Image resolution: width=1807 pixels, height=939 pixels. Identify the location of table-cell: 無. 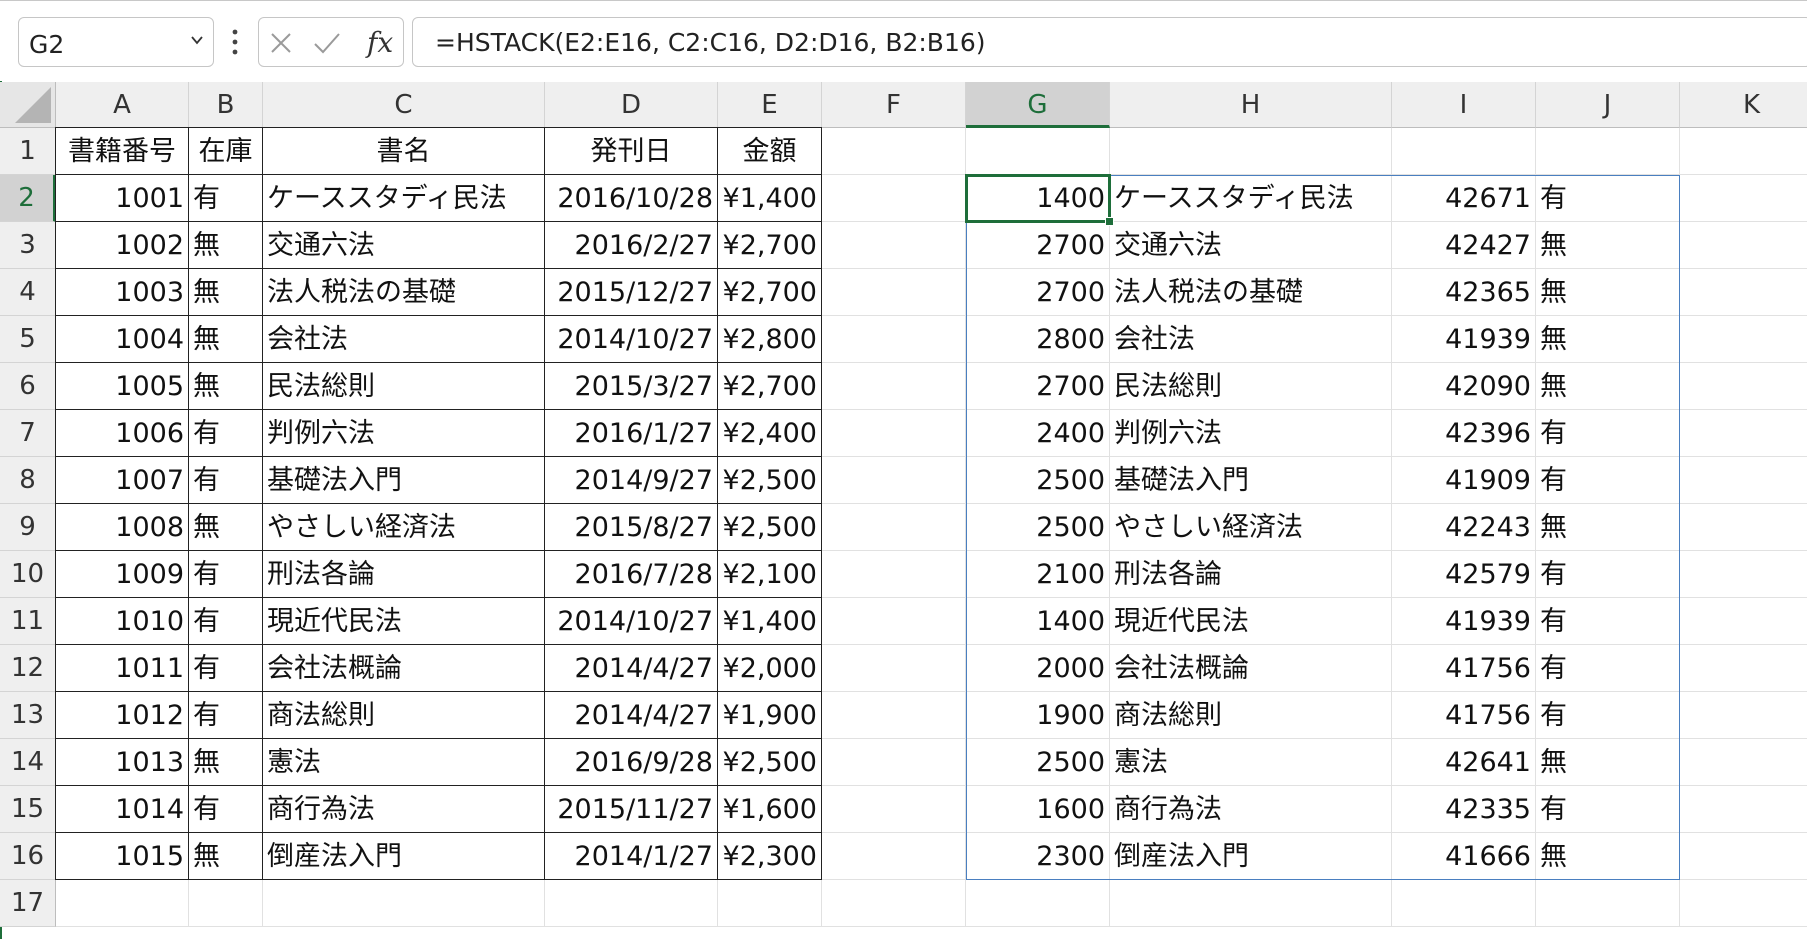
(226, 339).